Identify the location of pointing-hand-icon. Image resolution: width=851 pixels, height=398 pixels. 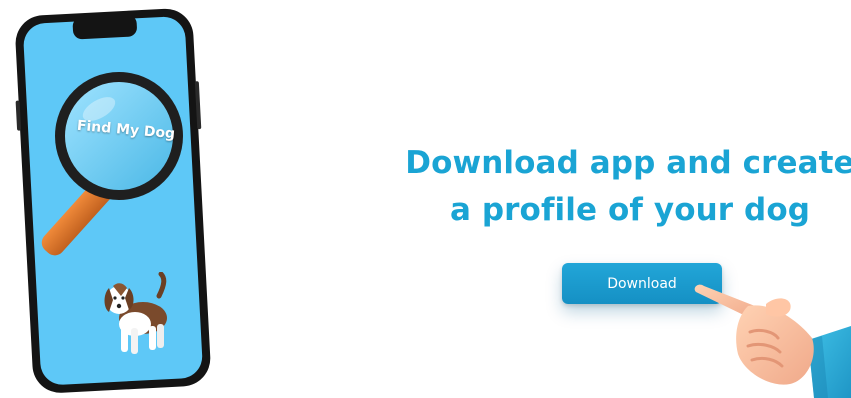
(772, 341).